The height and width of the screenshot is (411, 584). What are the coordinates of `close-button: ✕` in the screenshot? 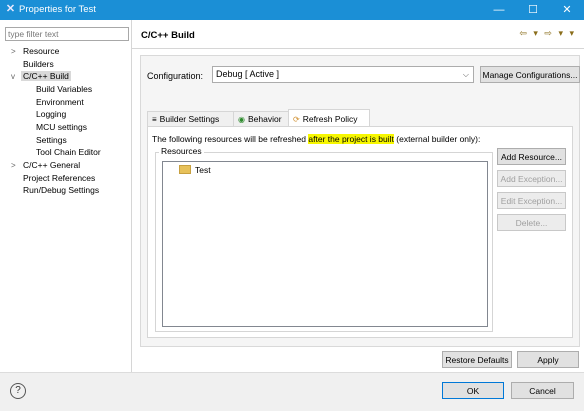 It's located at (567, 10).